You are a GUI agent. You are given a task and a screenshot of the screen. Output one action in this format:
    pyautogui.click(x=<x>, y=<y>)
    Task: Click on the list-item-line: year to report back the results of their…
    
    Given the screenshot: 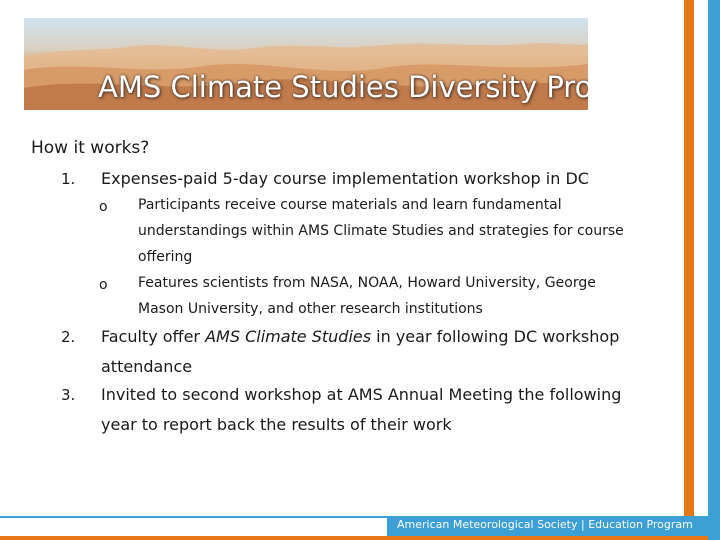 What is the action you would take?
    pyautogui.click(x=276, y=424)
    